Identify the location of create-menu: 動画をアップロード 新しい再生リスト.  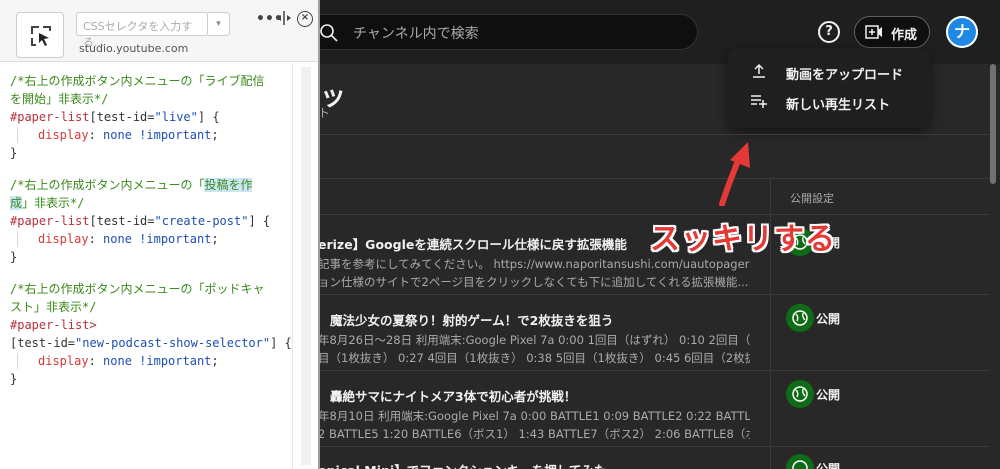
(829, 88).